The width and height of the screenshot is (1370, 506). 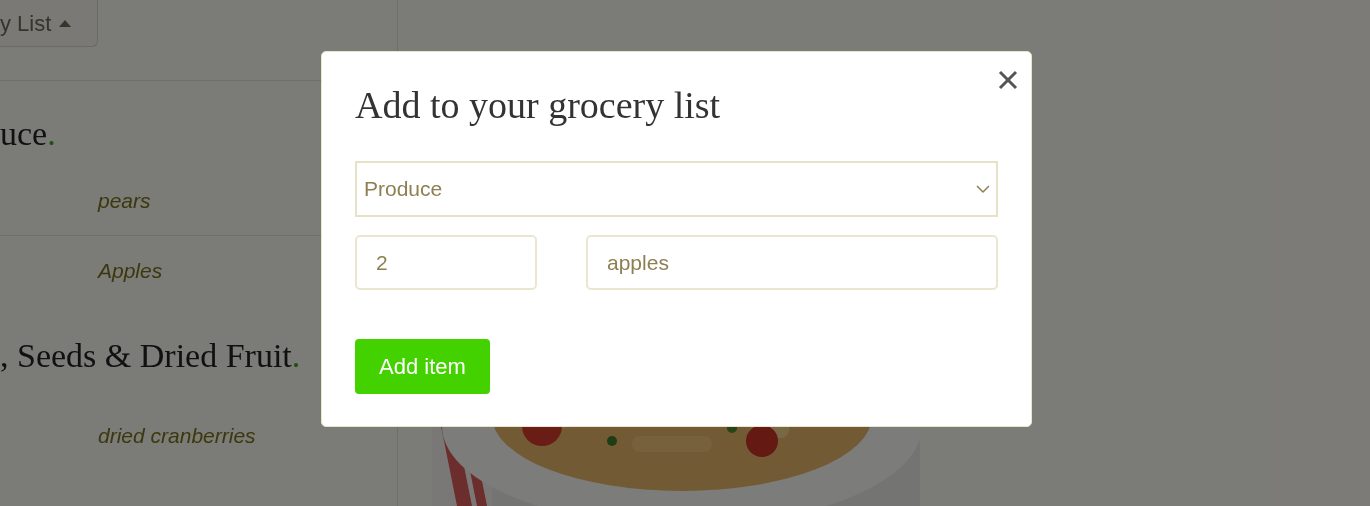 What do you see at coordinates (177, 436) in the screenshot?
I see `grocery-item: dried cranberries` at bounding box center [177, 436].